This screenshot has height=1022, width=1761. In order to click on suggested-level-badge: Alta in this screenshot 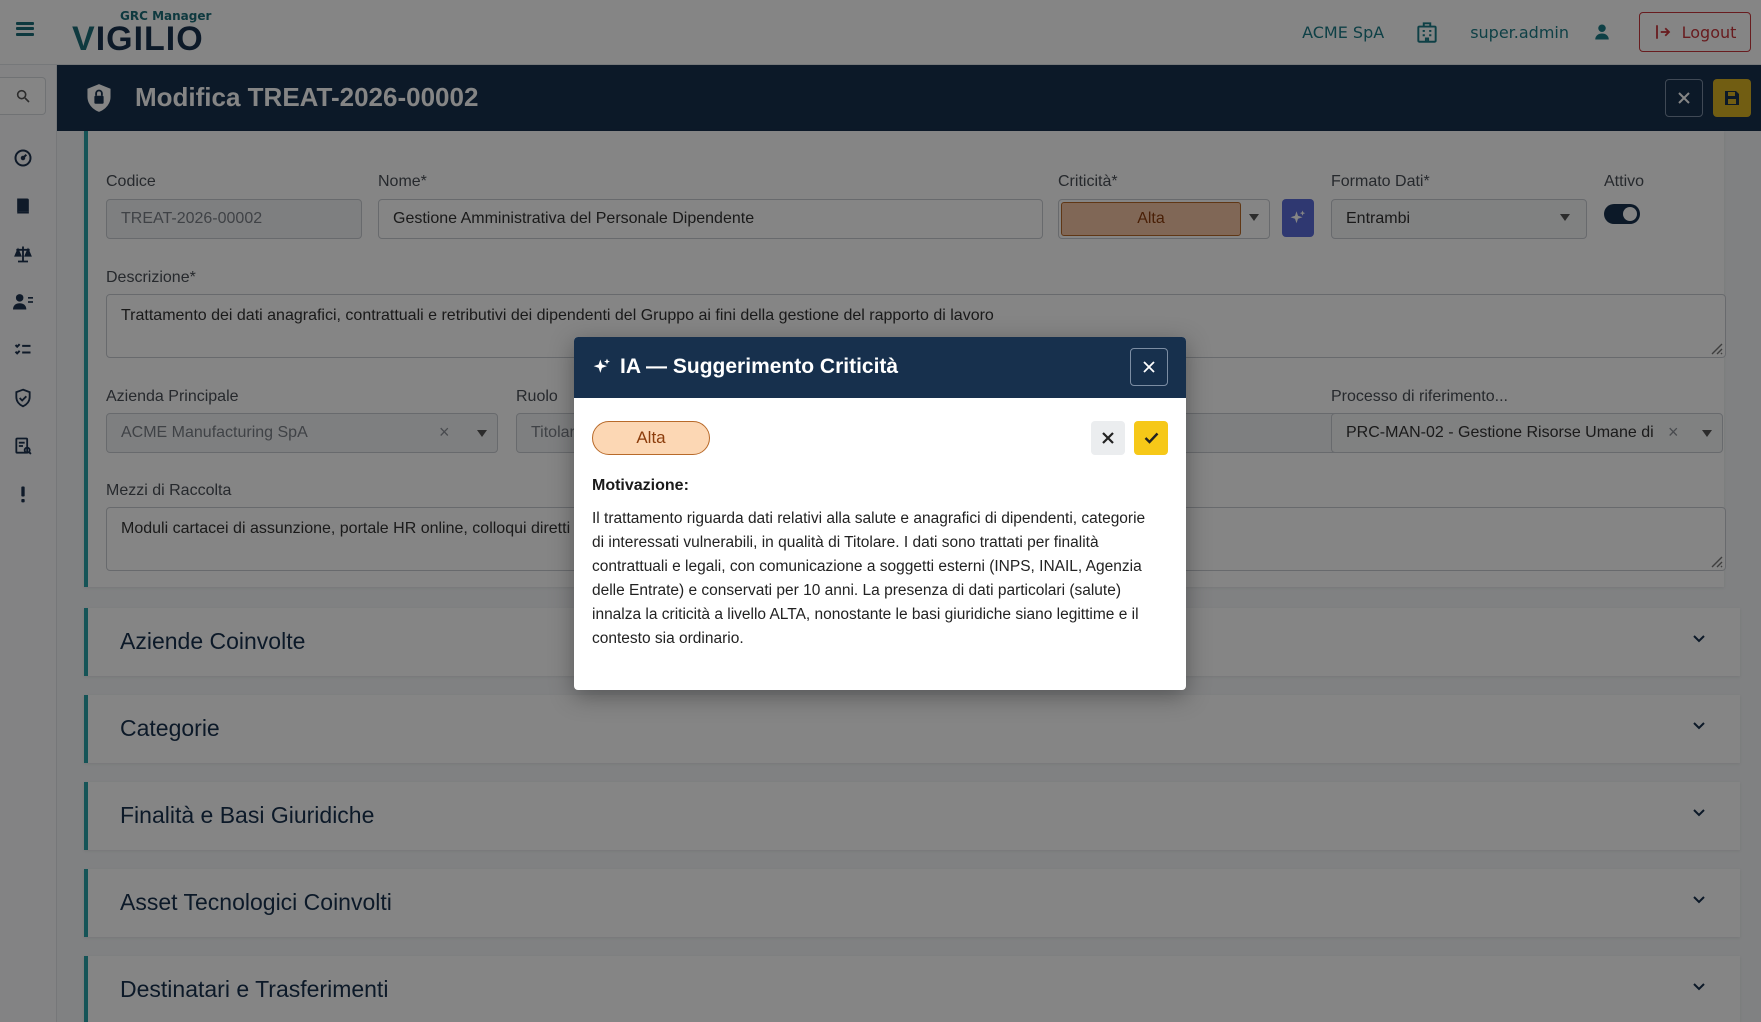, I will do `click(651, 438)`.